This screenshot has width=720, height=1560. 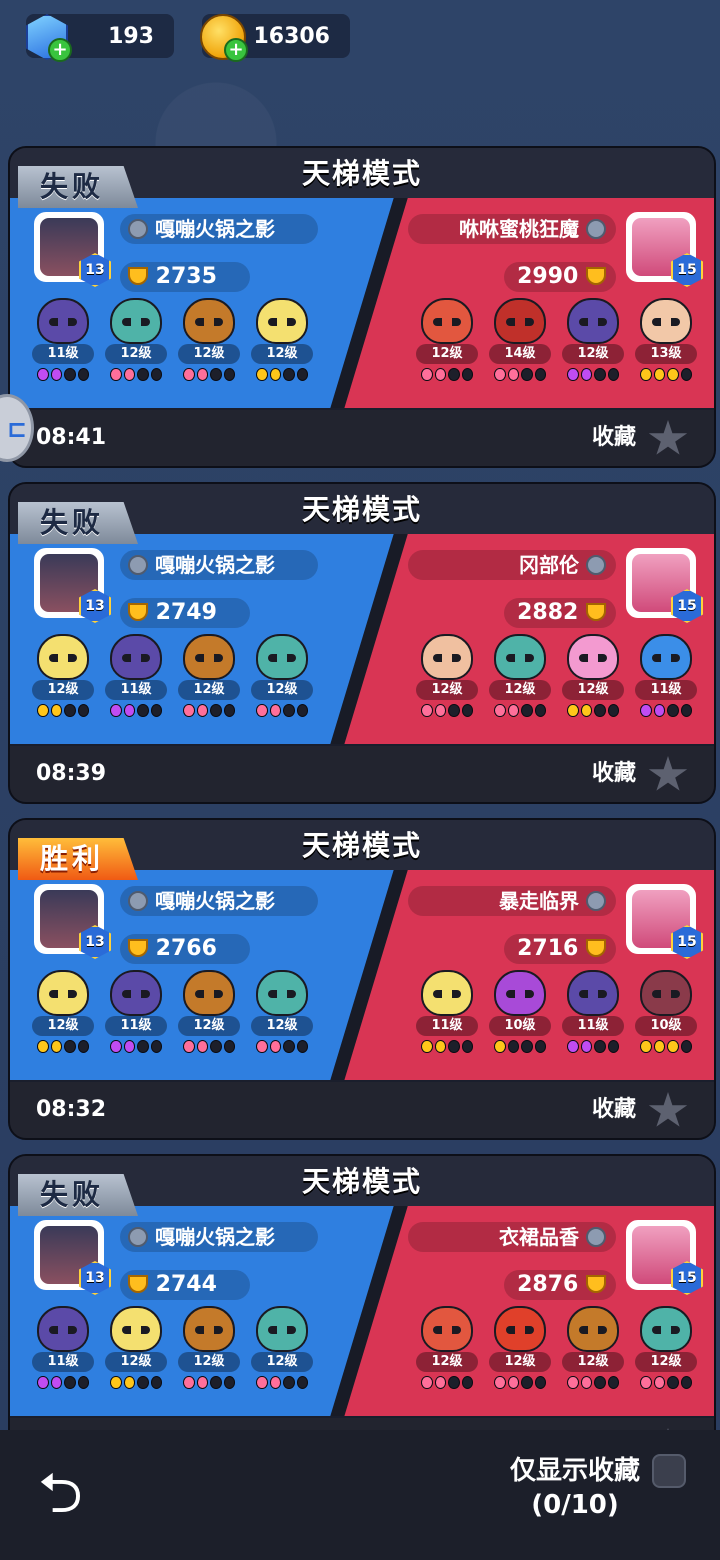 What do you see at coordinates (209, 354) in the screenshot?
I see `unit-level: 12级` at bounding box center [209, 354].